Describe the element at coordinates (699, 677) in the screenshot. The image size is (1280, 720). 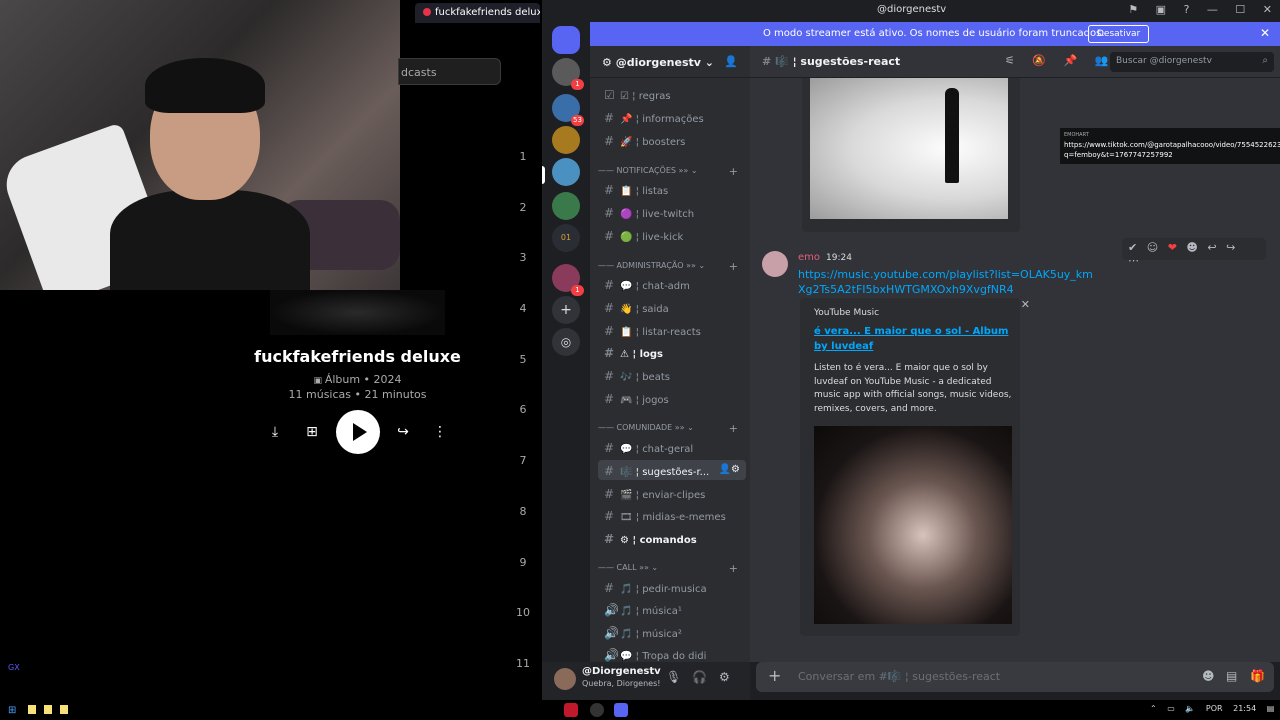
I see `headphones-icon: 🎧` at that location.